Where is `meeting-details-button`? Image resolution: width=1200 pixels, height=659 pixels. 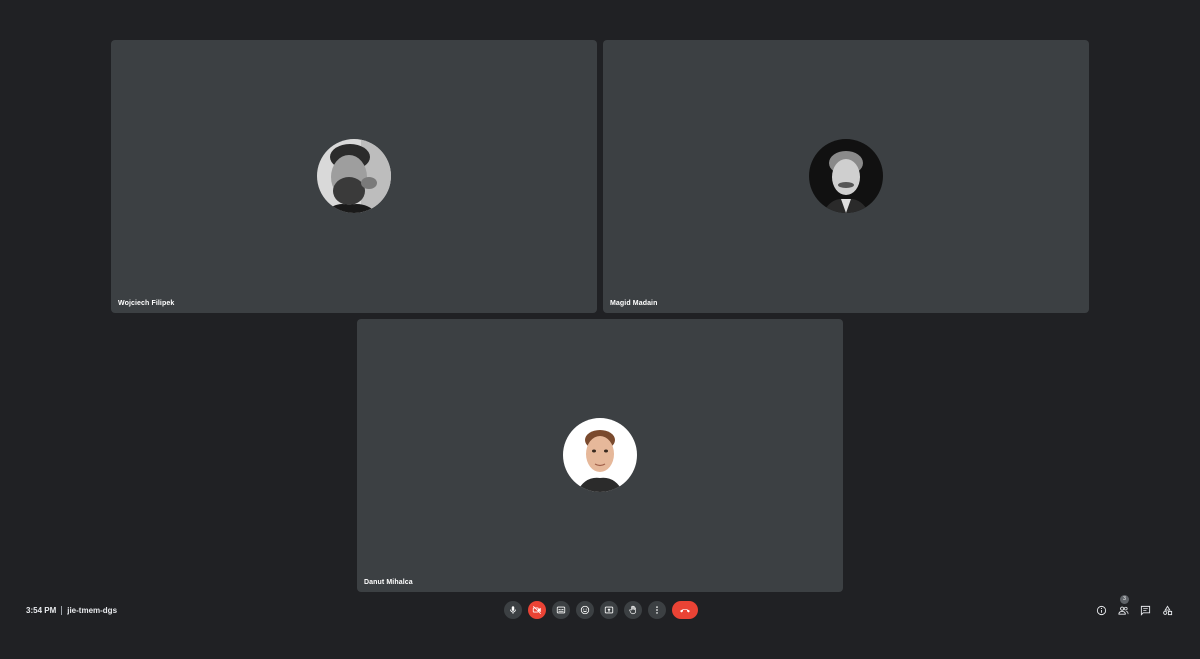
meeting-details-button is located at coordinates (1101, 610).